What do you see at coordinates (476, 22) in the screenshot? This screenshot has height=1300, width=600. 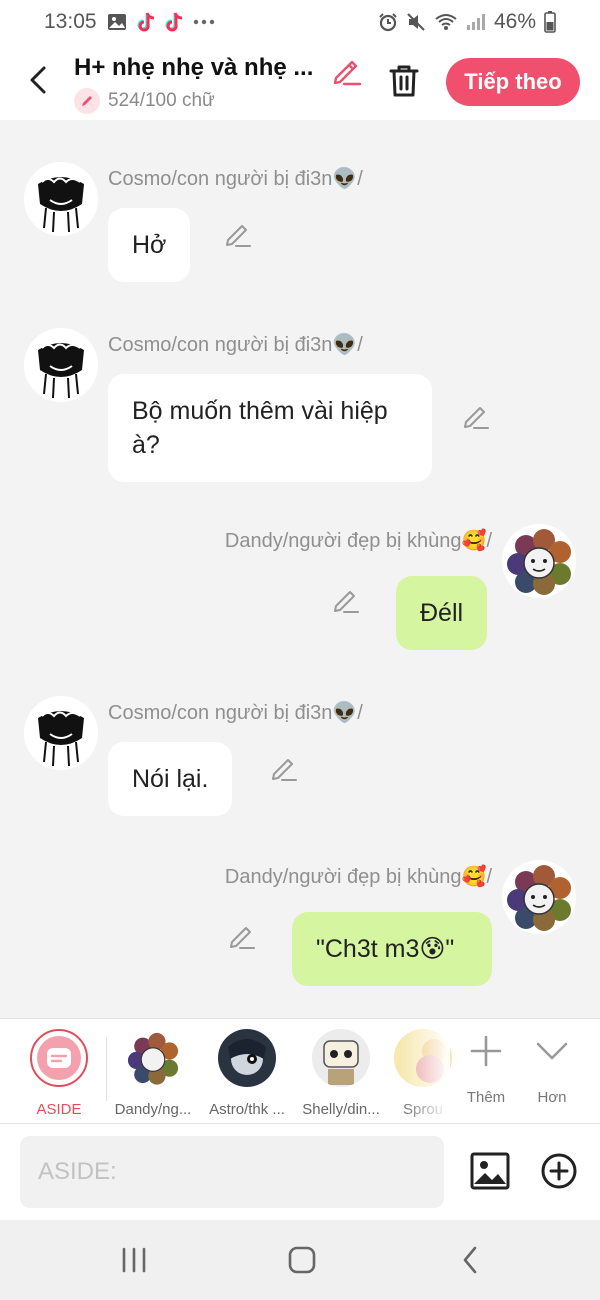 I see `signal-icon` at bounding box center [476, 22].